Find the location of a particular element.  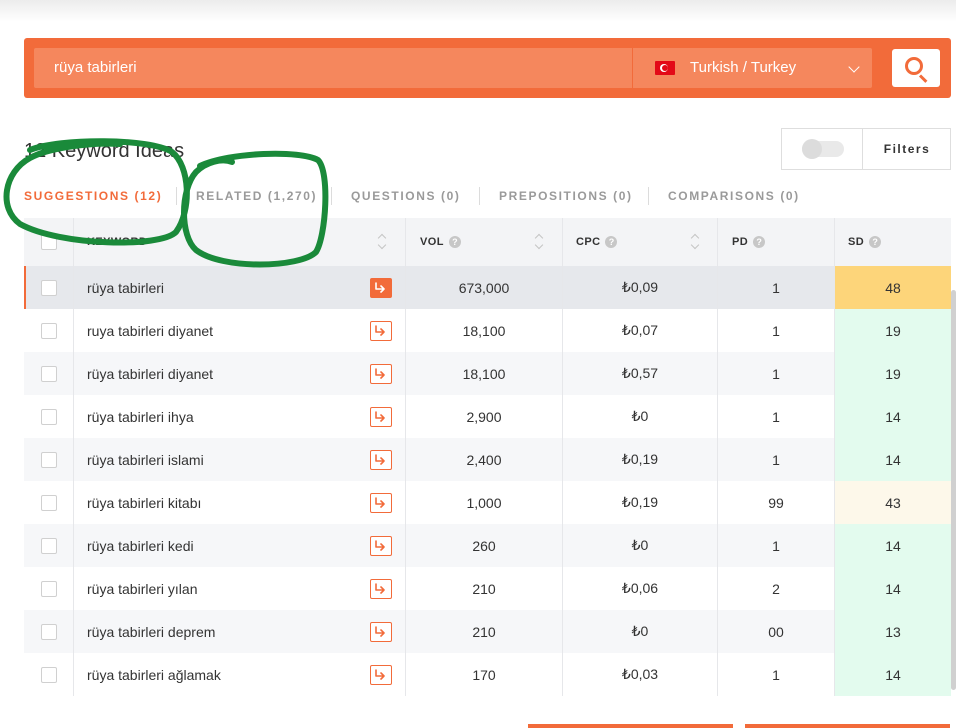

table-row: rüya tabirleri ihya 2,900 ₺0 1 14 is located at coordinates (487, 416).